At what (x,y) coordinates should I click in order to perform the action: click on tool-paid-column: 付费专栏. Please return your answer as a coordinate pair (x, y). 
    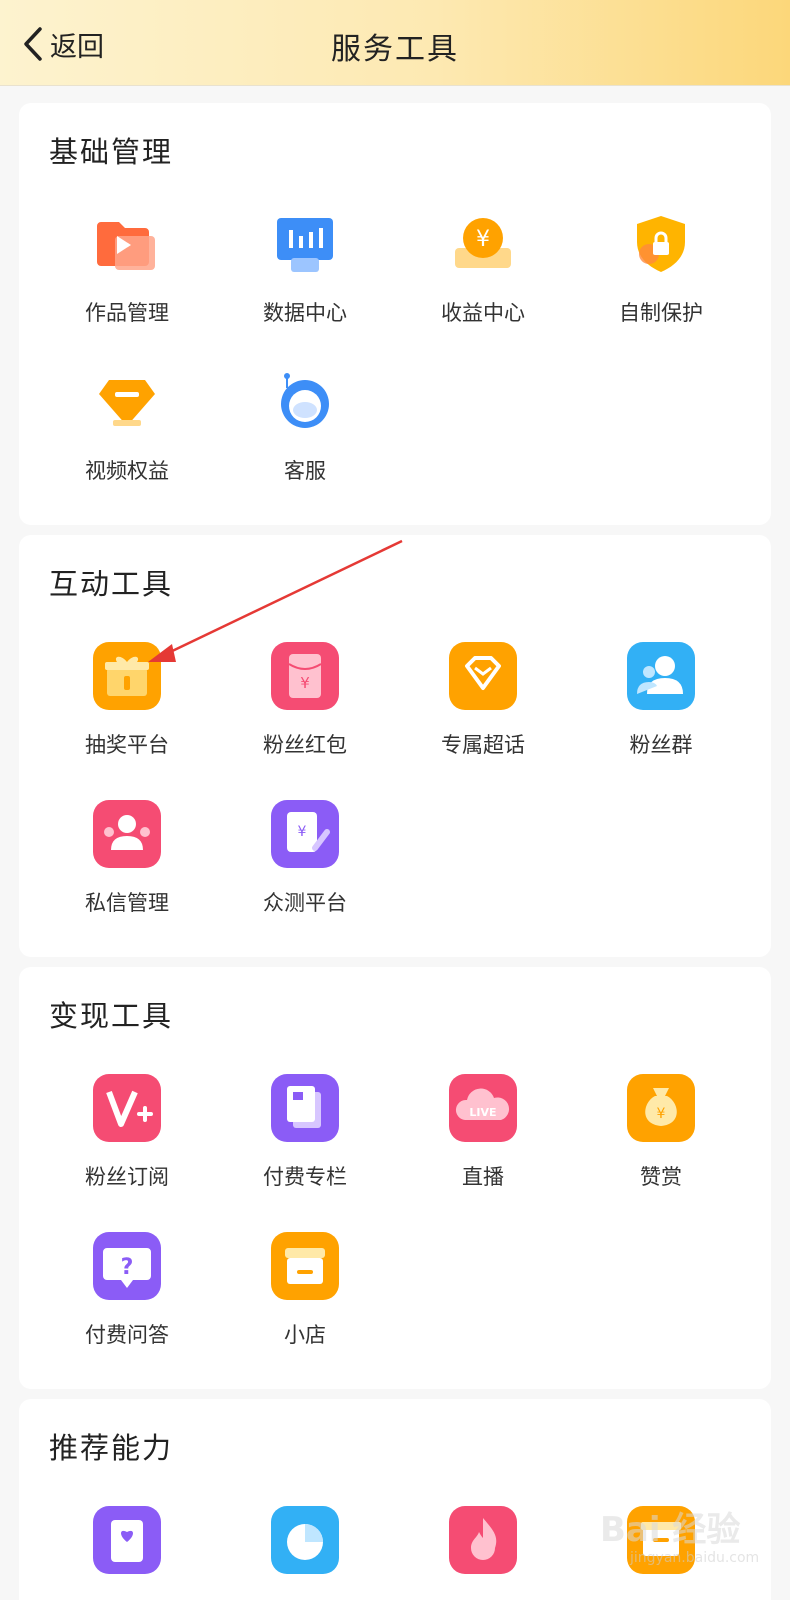
    Looking at the image, I should click on (305, 1151).